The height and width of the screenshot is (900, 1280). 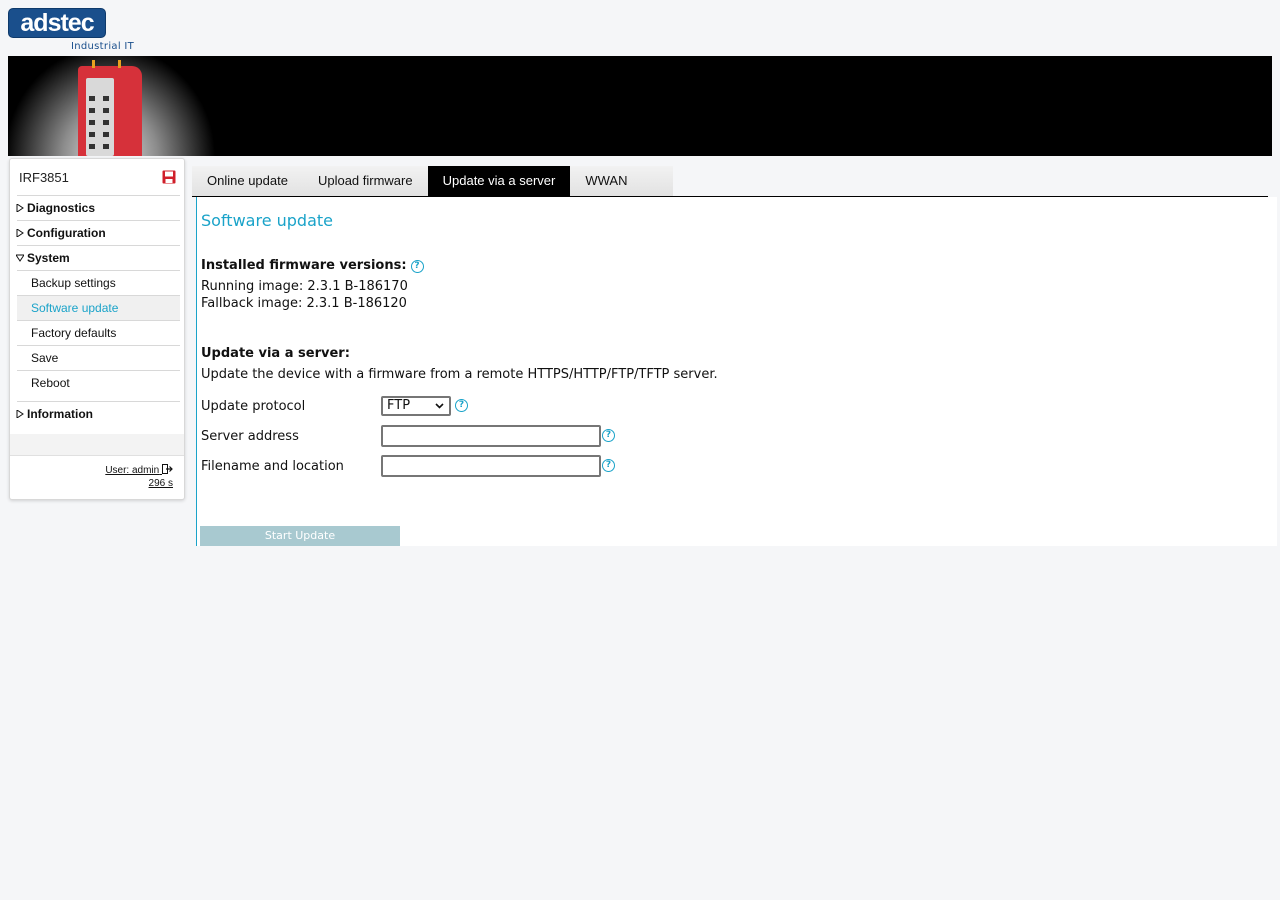 I want to click on adstec-logo: adstec Industrial IT, so click(x=73, y=31).